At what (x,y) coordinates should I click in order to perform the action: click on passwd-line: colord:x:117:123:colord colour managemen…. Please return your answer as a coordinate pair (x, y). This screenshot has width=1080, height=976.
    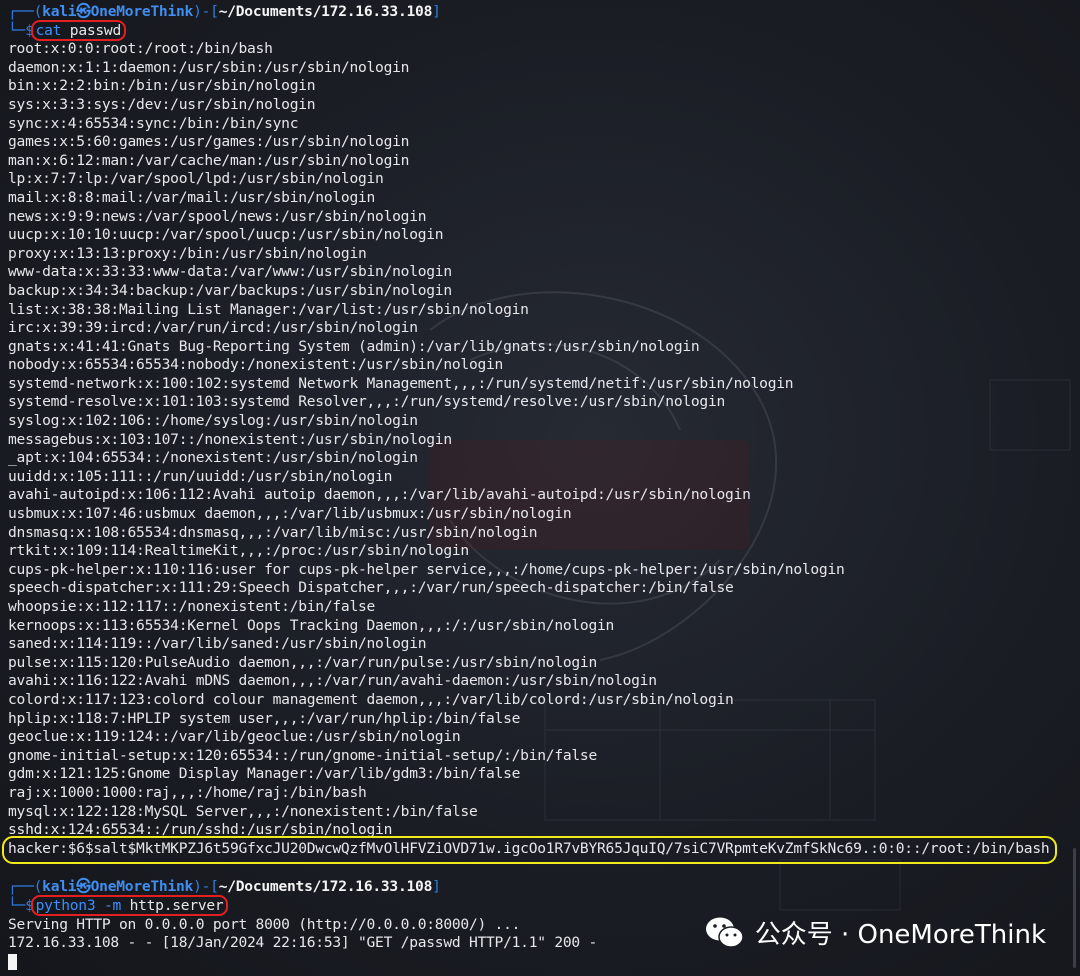
    Looking at the image, I should click on (371, 699).